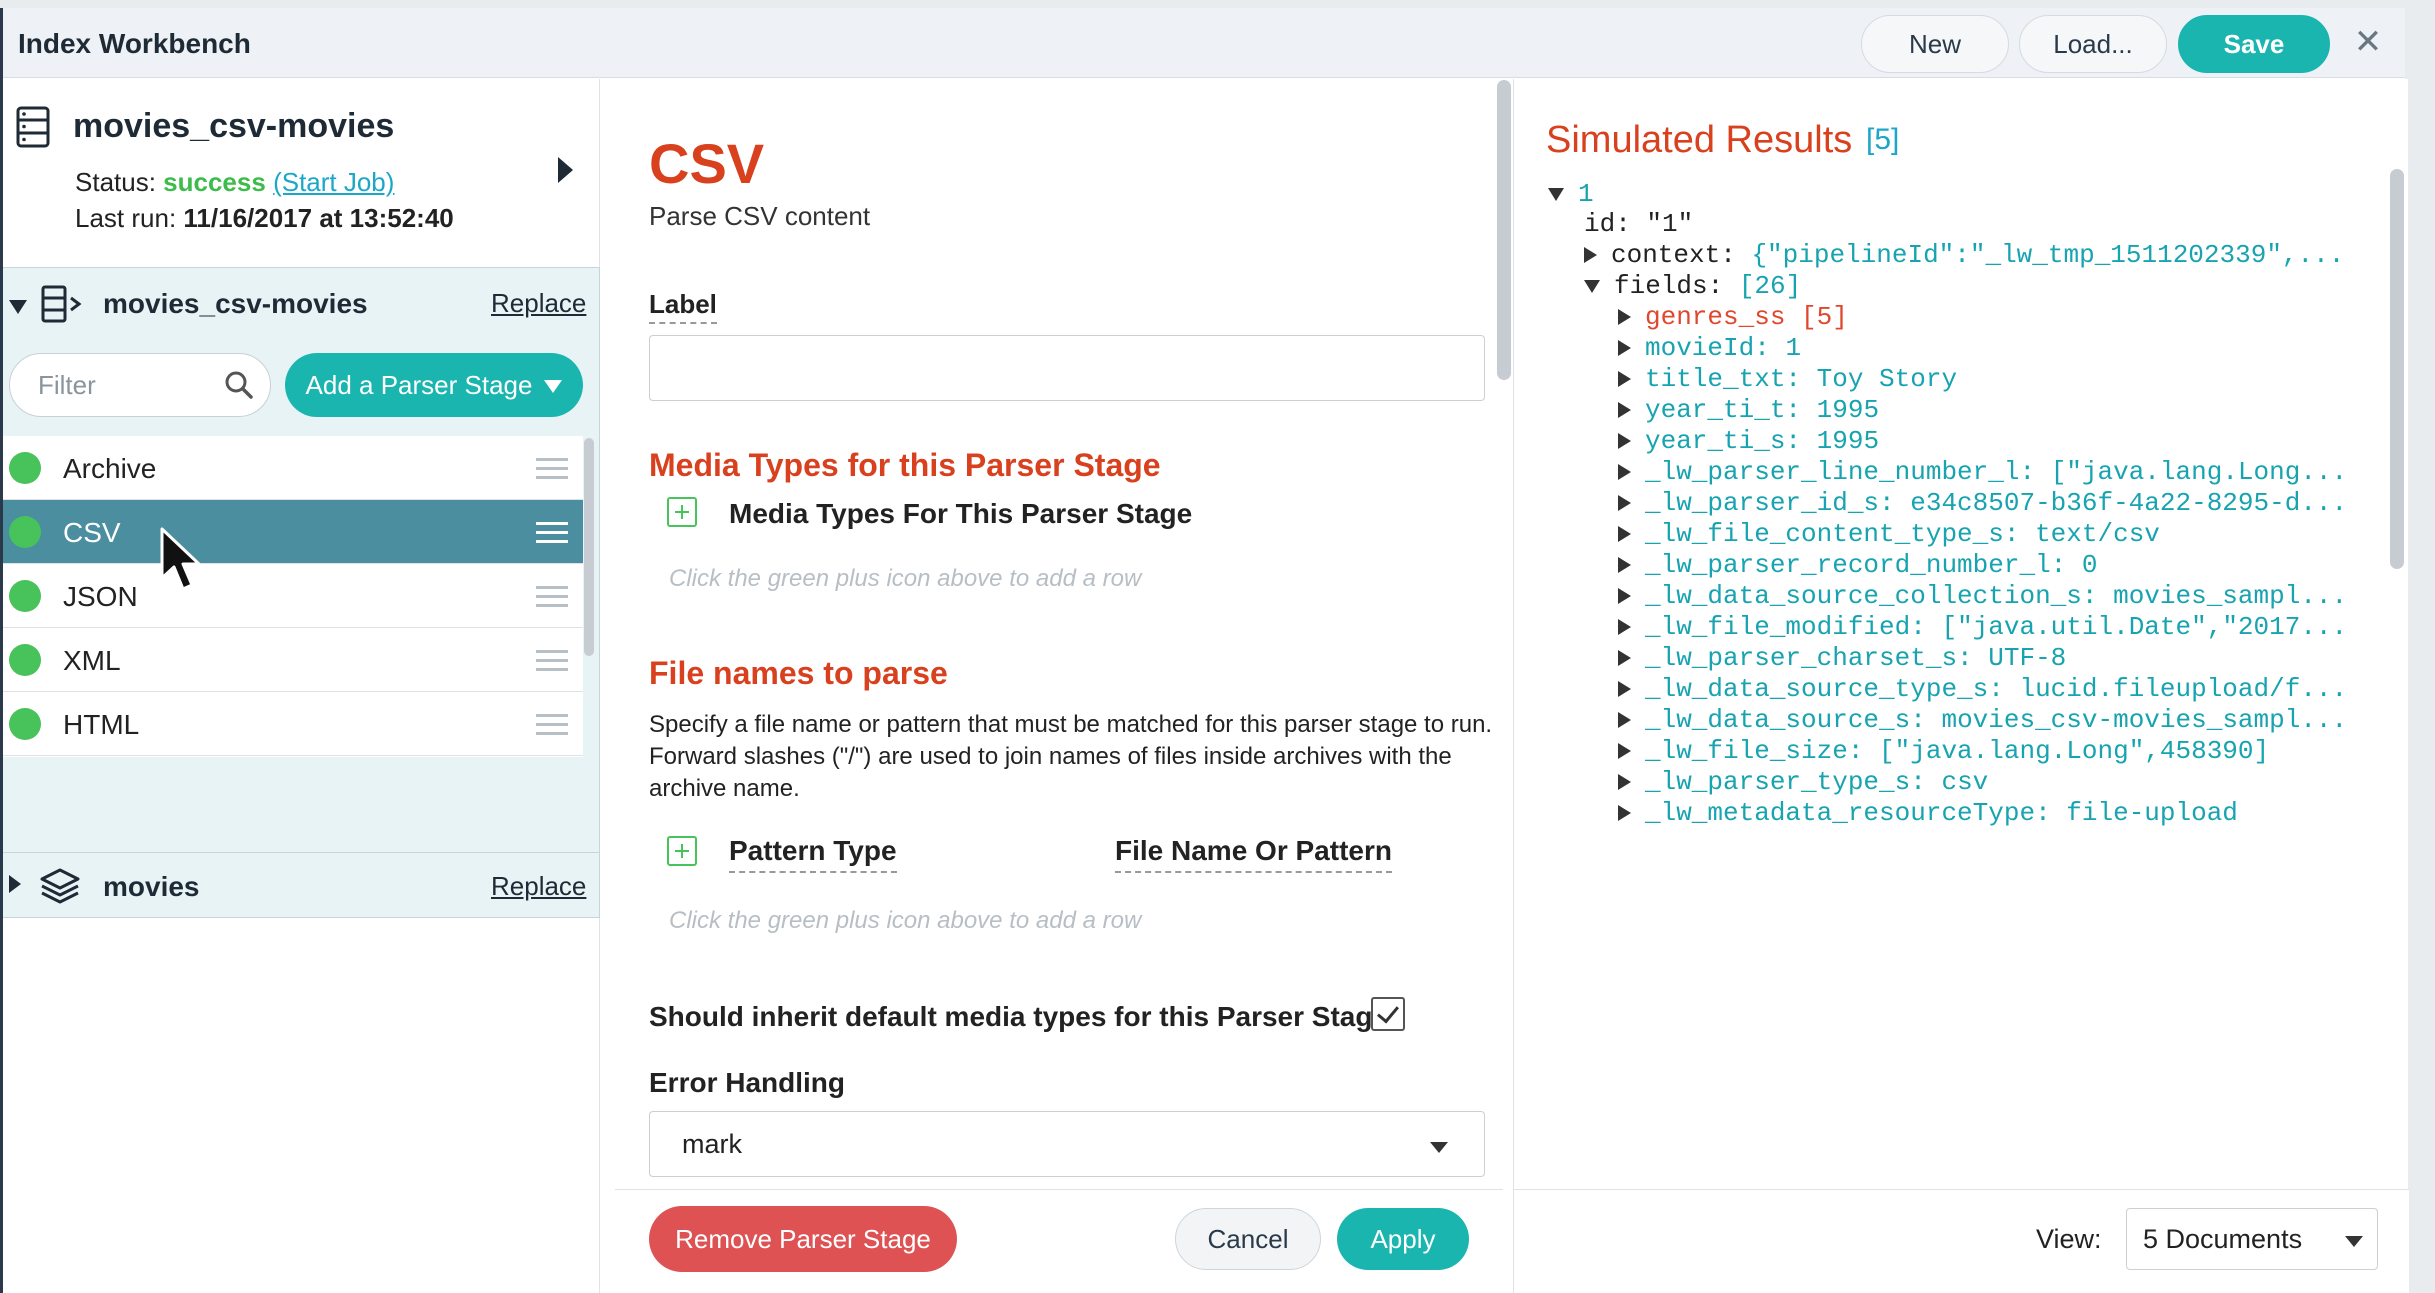 The width and height of the screenshot is (2435, 1293). I want to click on collapse-pipeline-icon, so click(18, 307).